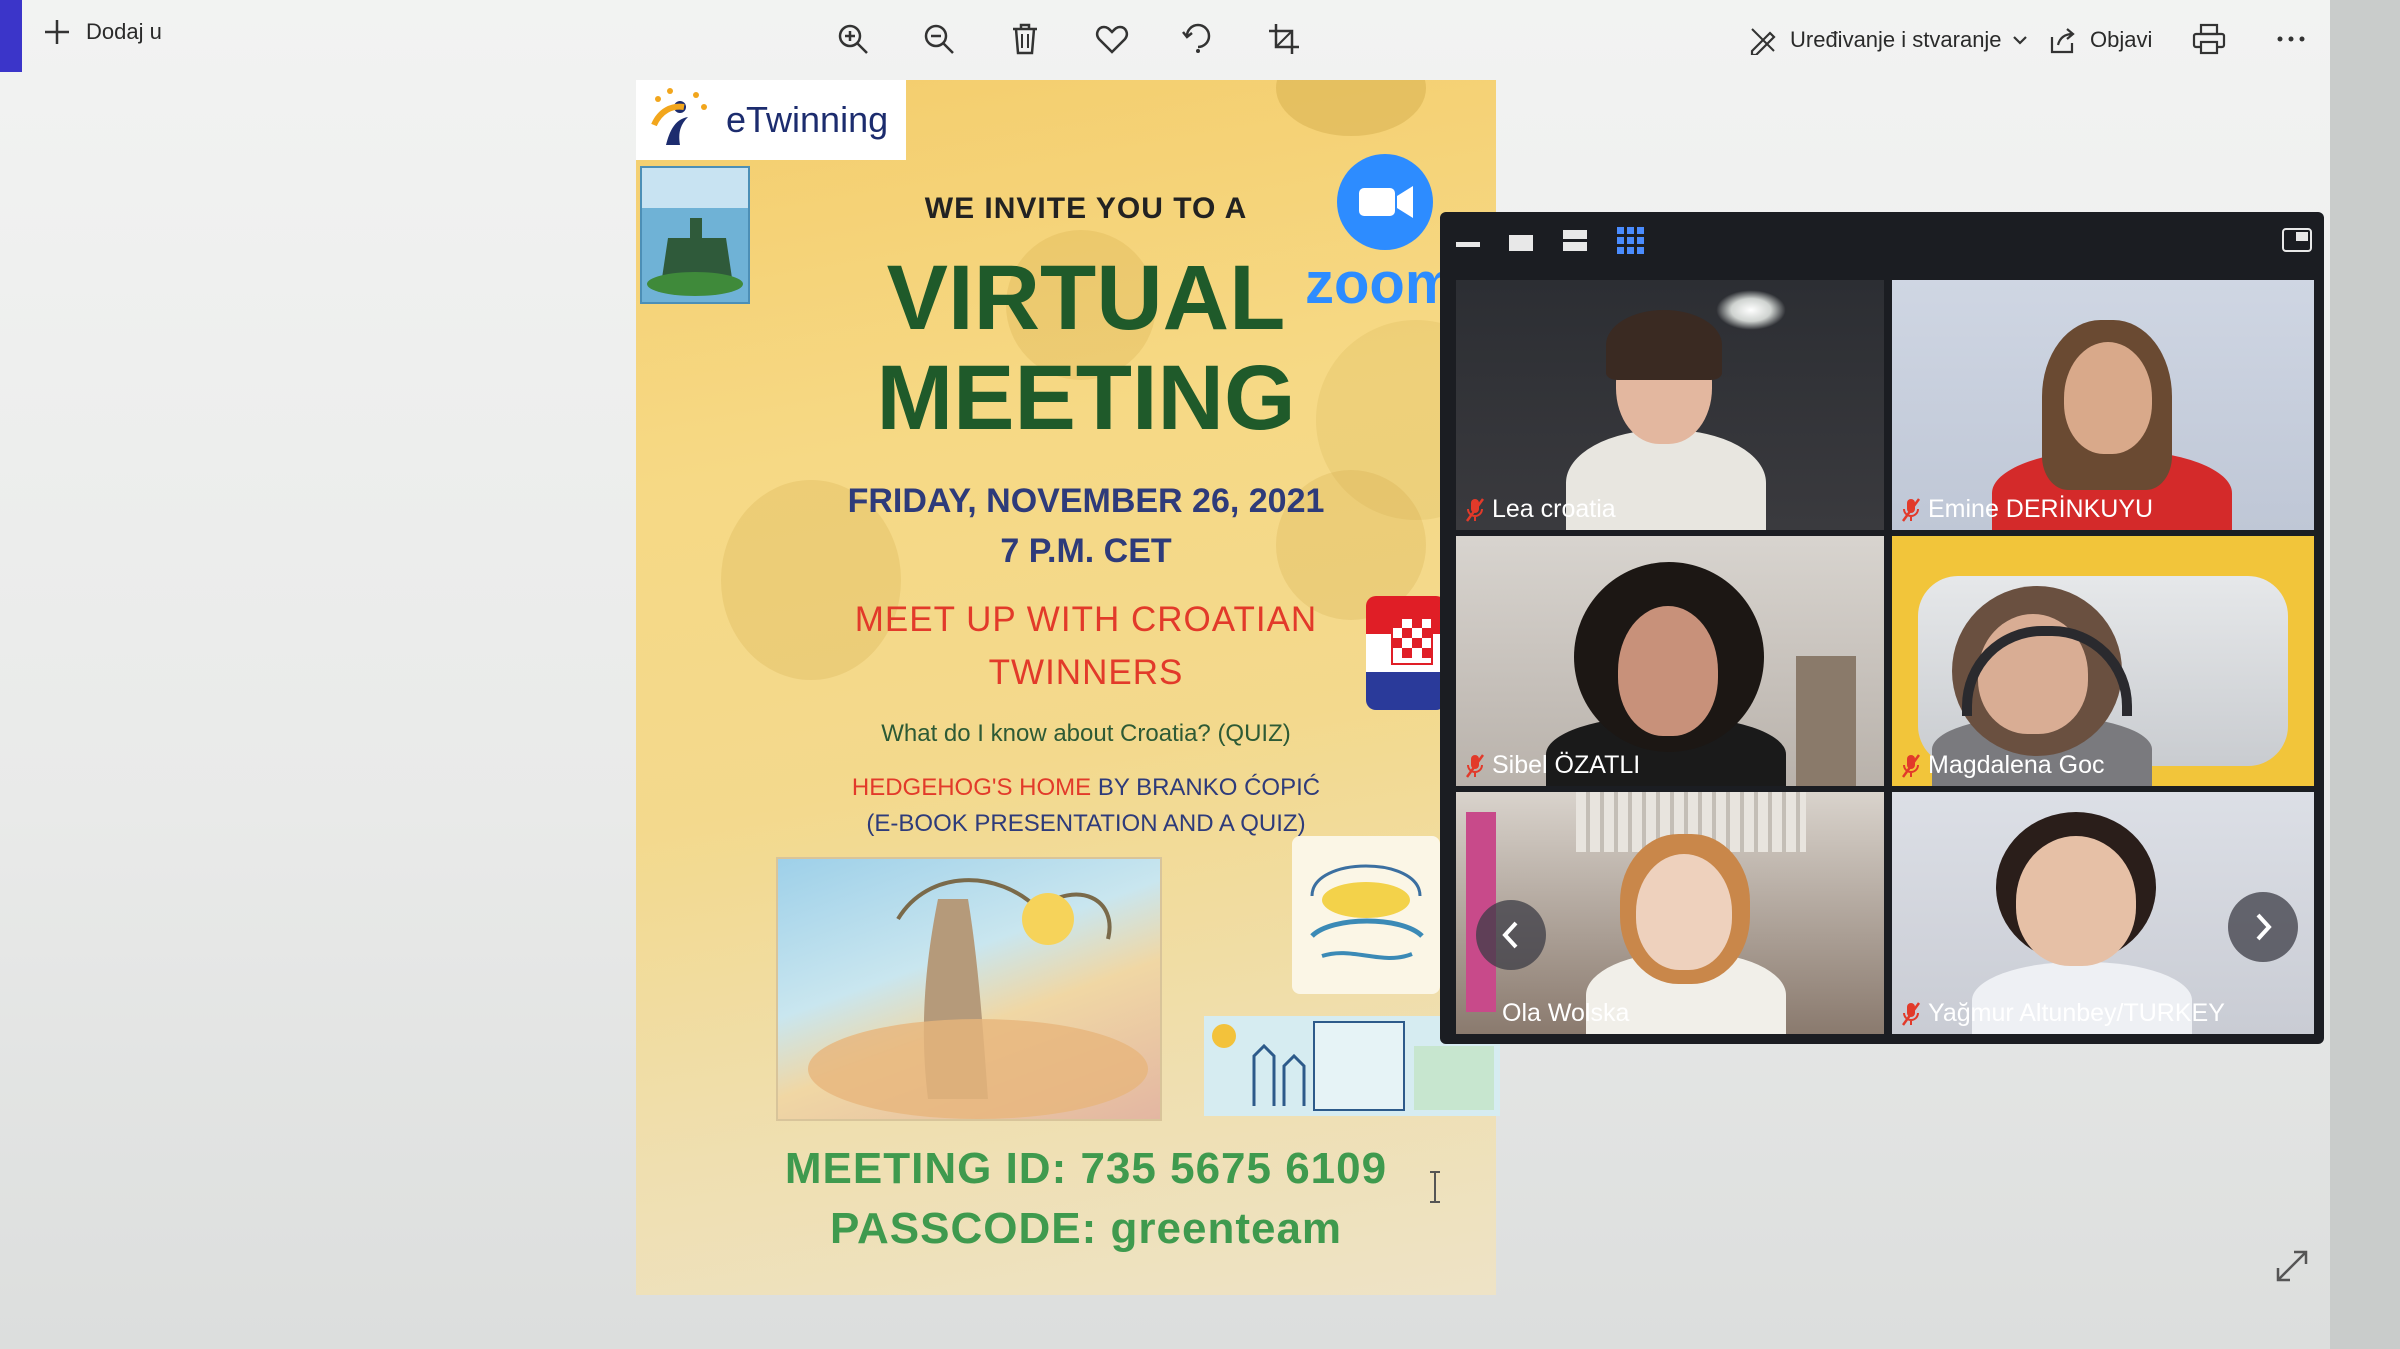  I want to click on more-button, so click(2291, 39).